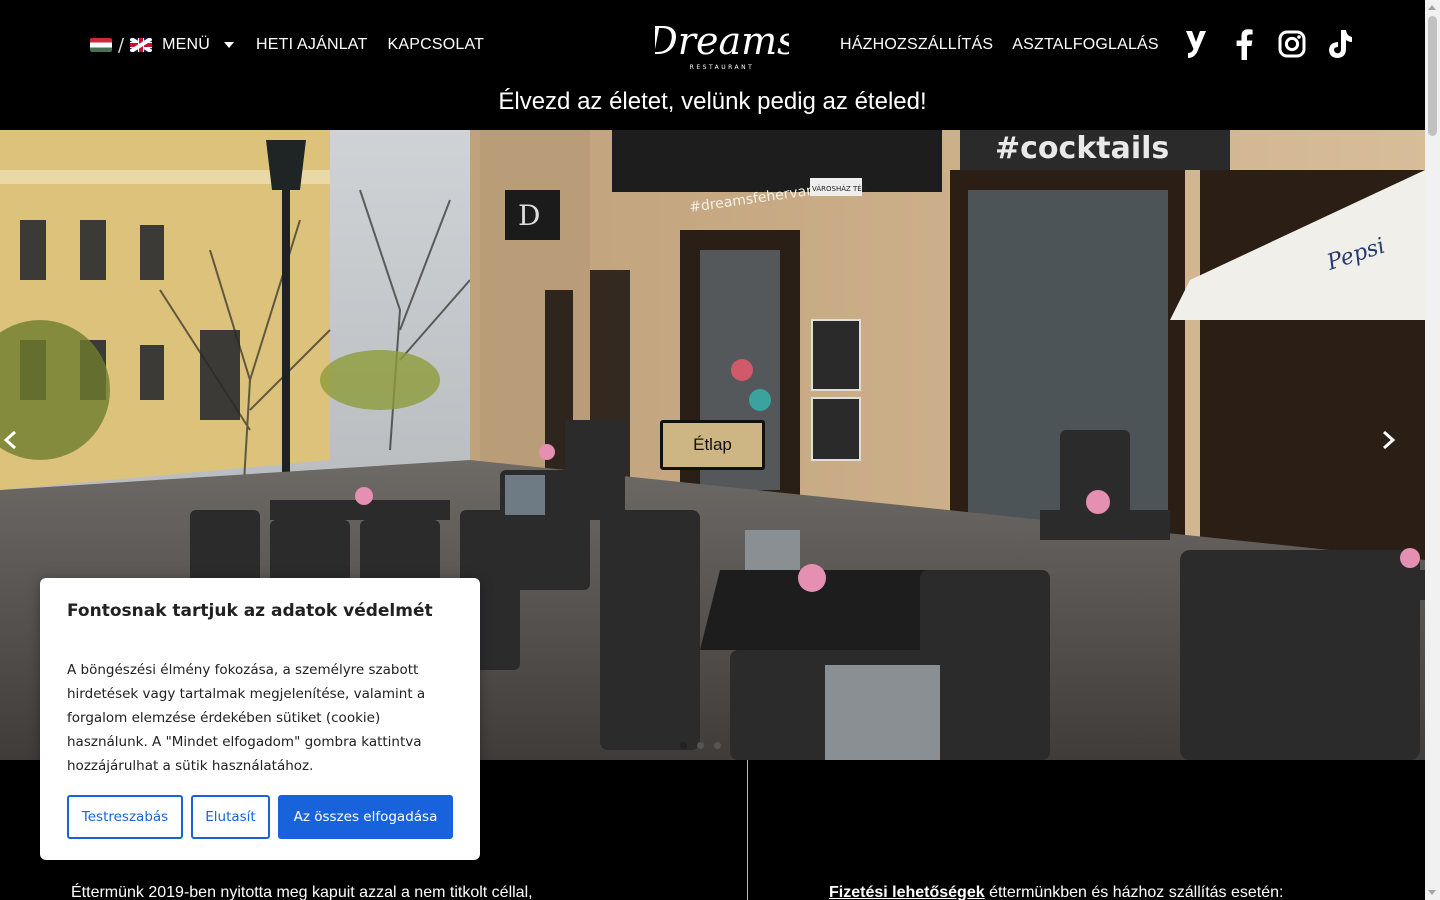 The width and height of the screenshot is (1440, 900). Describe the element at coordinates (1402, 445) in the screenshot. I see `next-slide-arrow-icon` at that location.